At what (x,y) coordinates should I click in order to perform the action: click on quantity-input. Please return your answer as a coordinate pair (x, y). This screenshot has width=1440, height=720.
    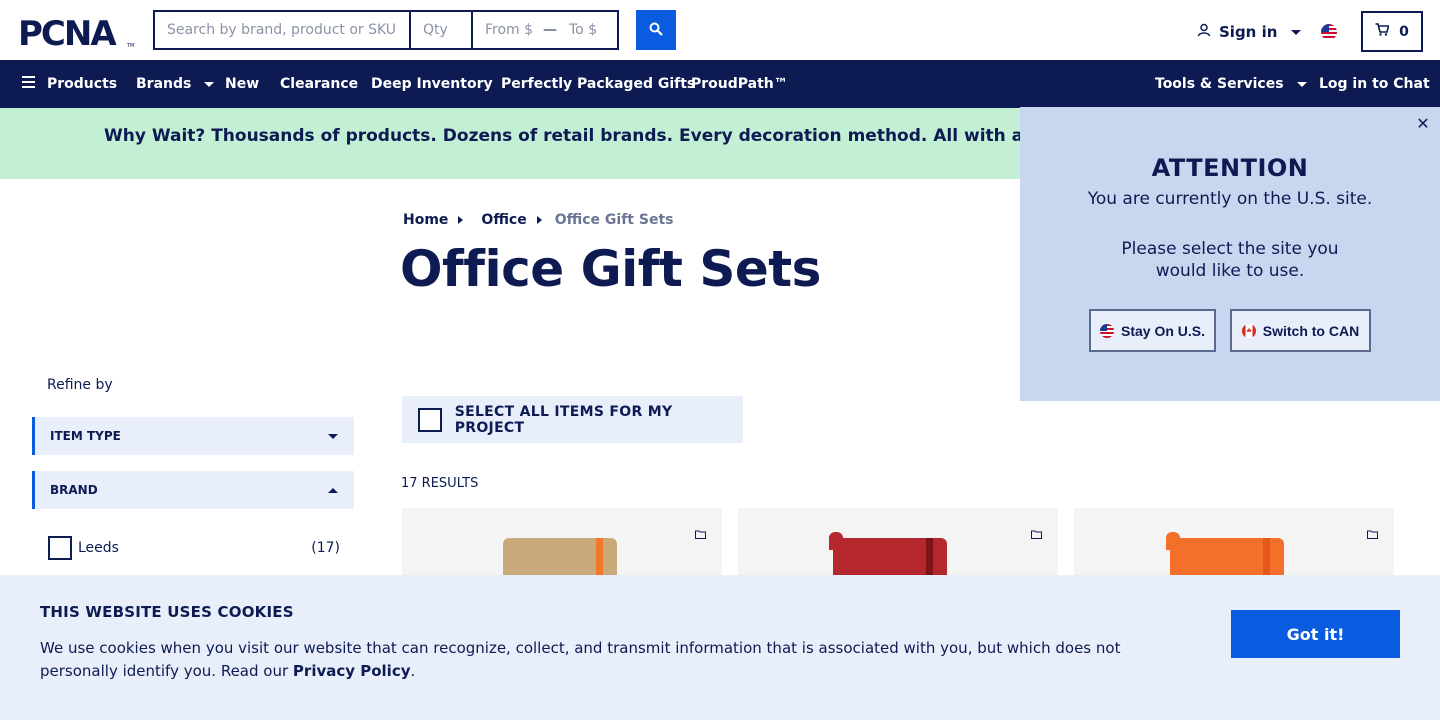
    Looking at the image, I should click on (442, 30).